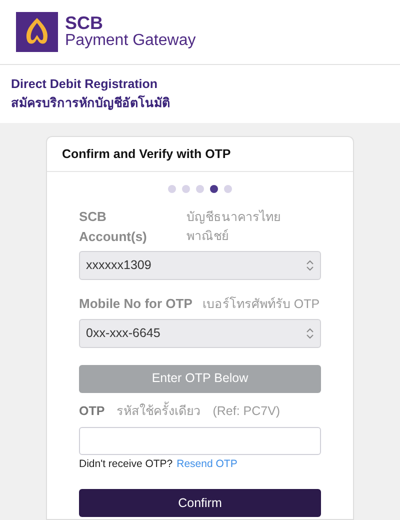 This screenshot has width=400, height=520. What do you see at coordinates (200, 440) in the screenshot?
I see `otp-input-field` at bounding box center [200, 440].